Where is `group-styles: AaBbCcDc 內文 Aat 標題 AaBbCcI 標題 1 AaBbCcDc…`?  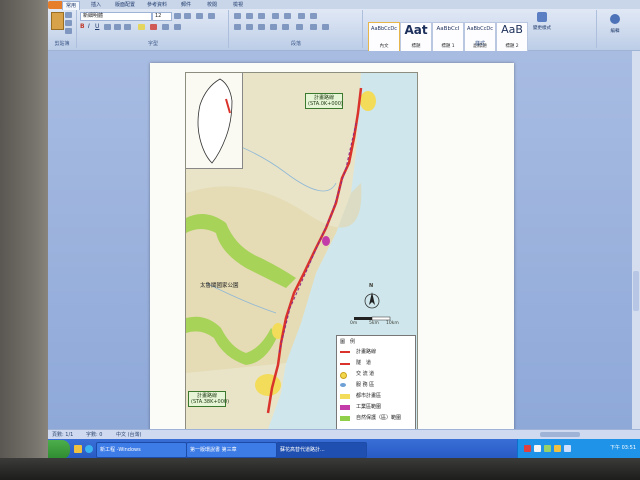 group-styles: AaBbCcDc 內文 Aat 標題 AaBbCcI 標題 1 AaBbCcDc… is located at coordinates (480, 31).